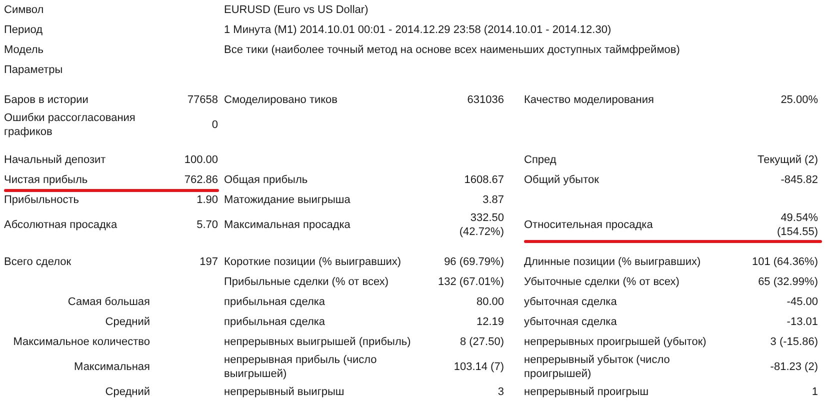 Image resolution: width=825 pixels, height=402 pixels. What do you see at coordinates (24, 50) in the screenshot?
I see `row-label: Модель` at bounding box center [24, 50].